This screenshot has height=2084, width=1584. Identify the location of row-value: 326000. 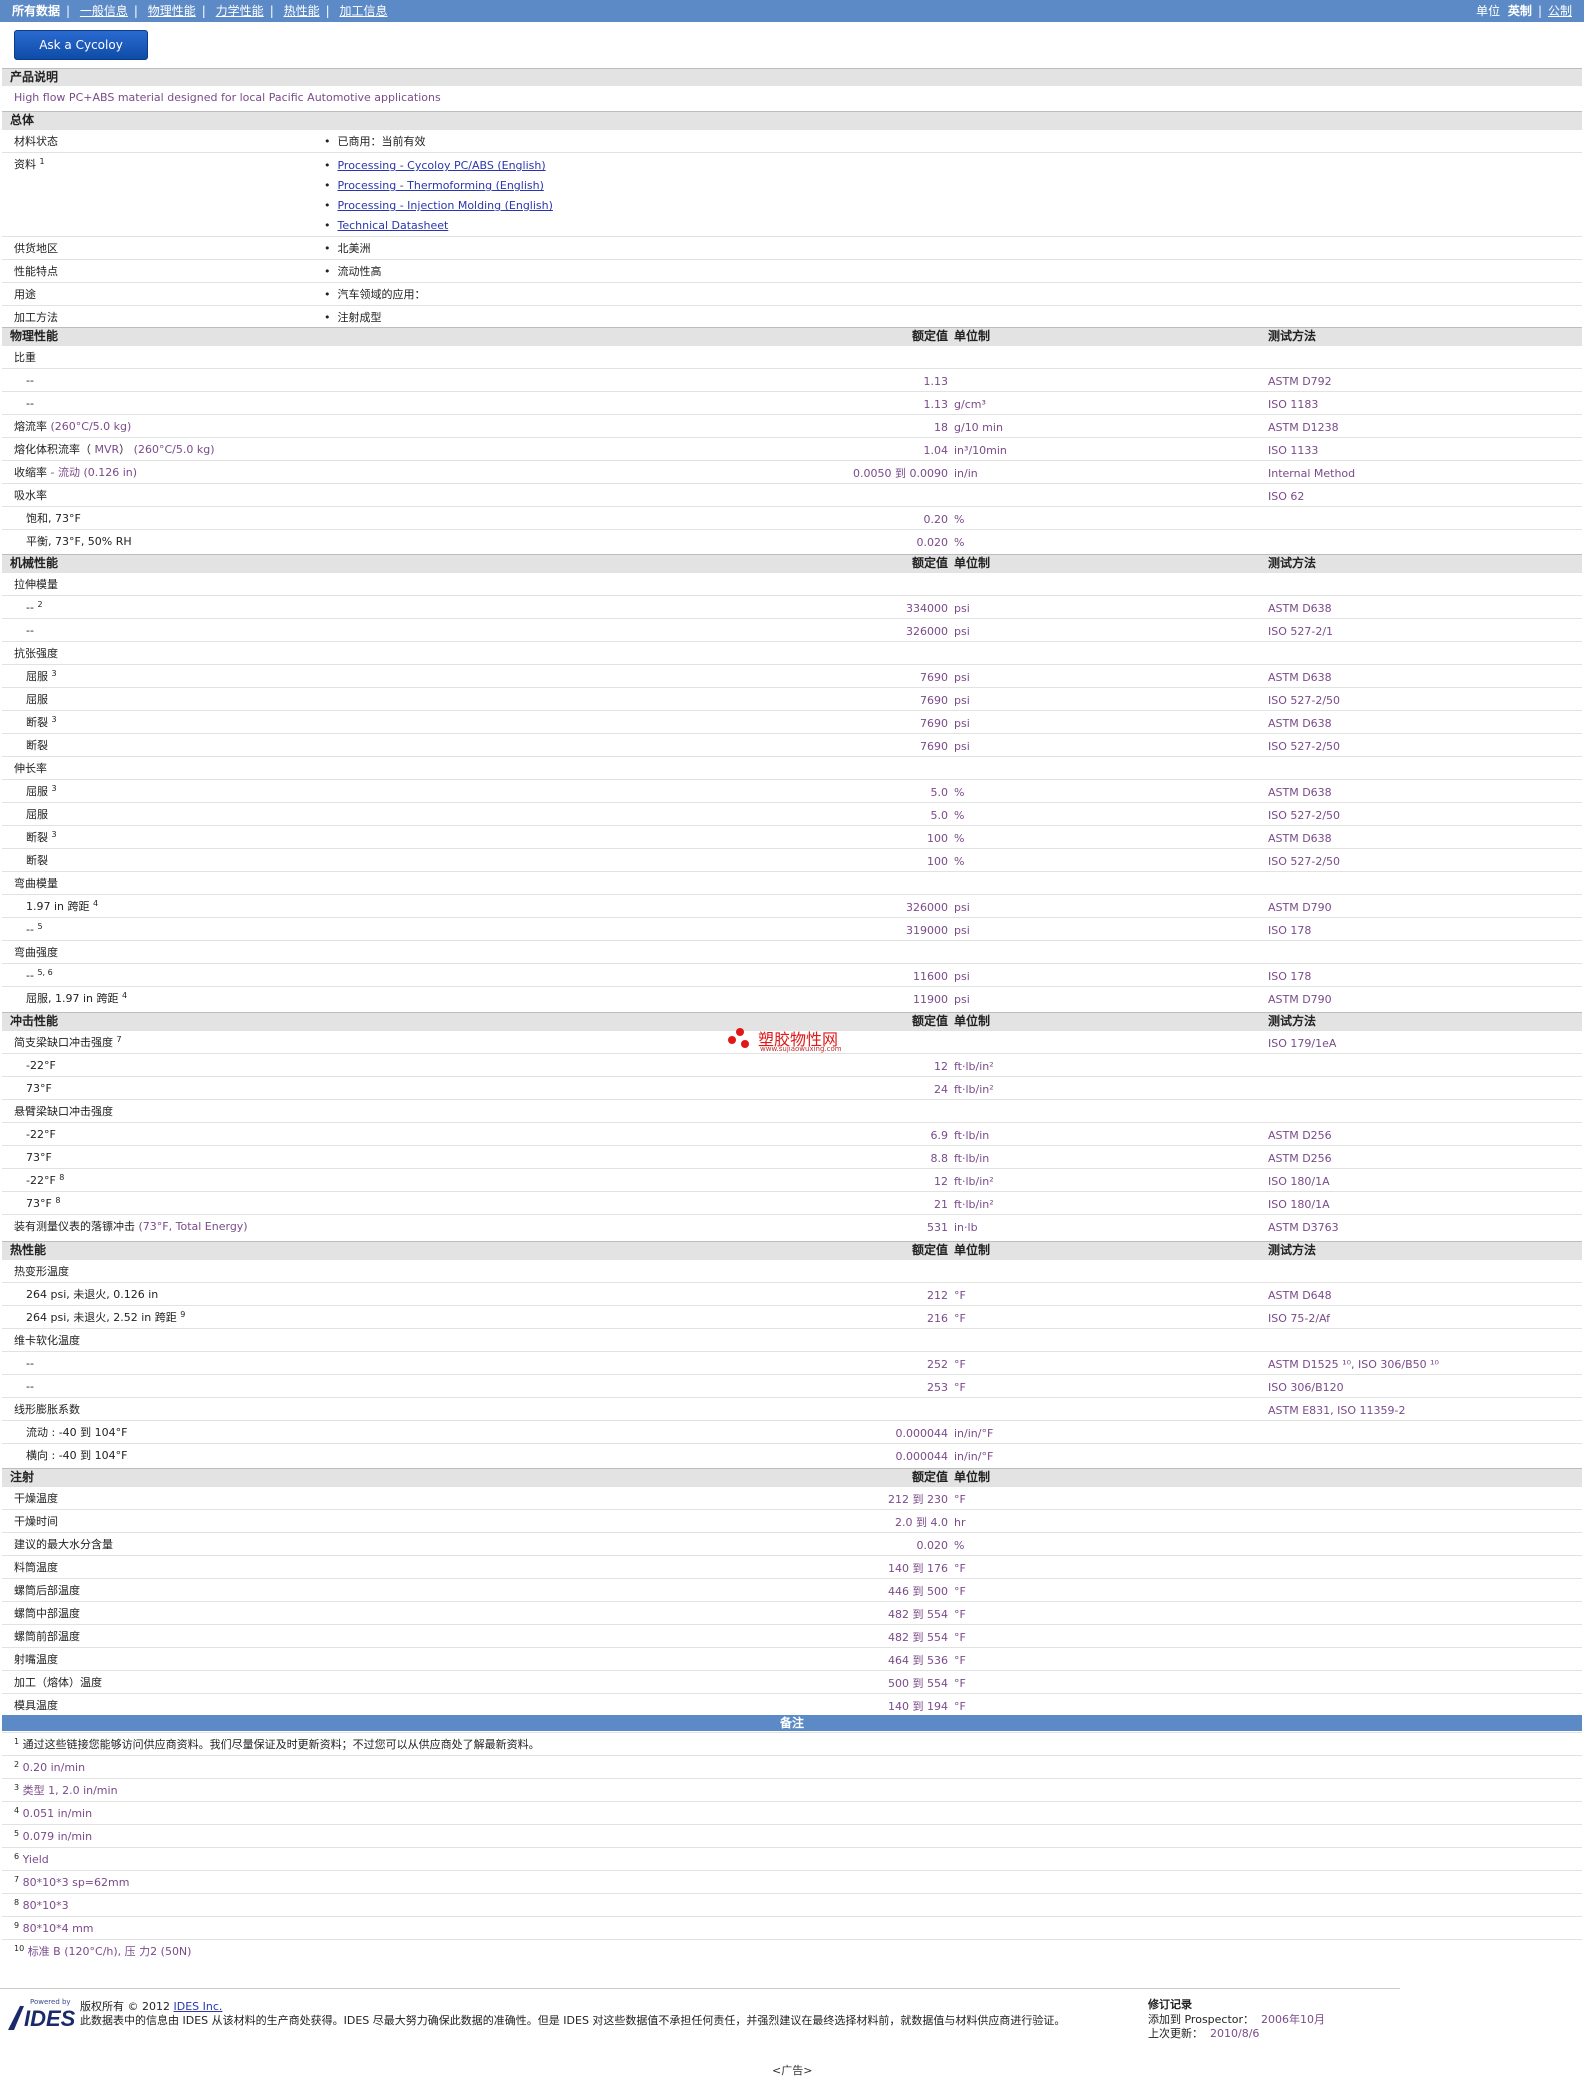
(927, 631).